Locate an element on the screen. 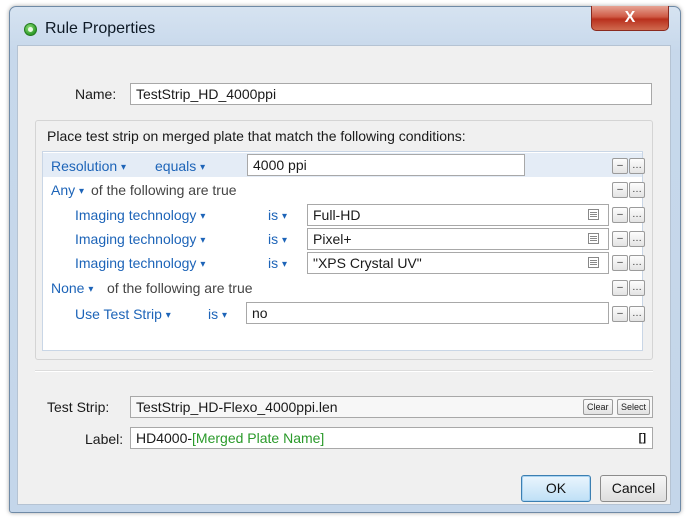 The width and height of the screenshot is (693, 520). insert-variable-icon: [] is located at coordinates (642, 438).